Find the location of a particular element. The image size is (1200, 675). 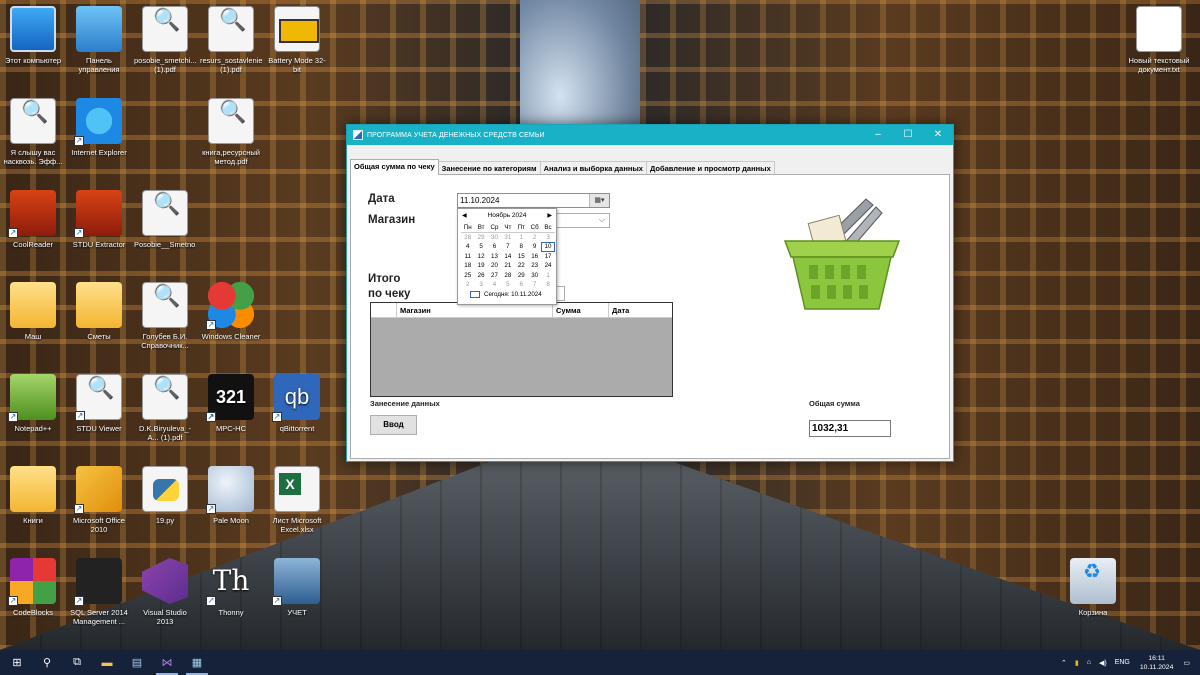

desktop-icon: ↗ УЧЕТ is located at coordinates (297, 587).